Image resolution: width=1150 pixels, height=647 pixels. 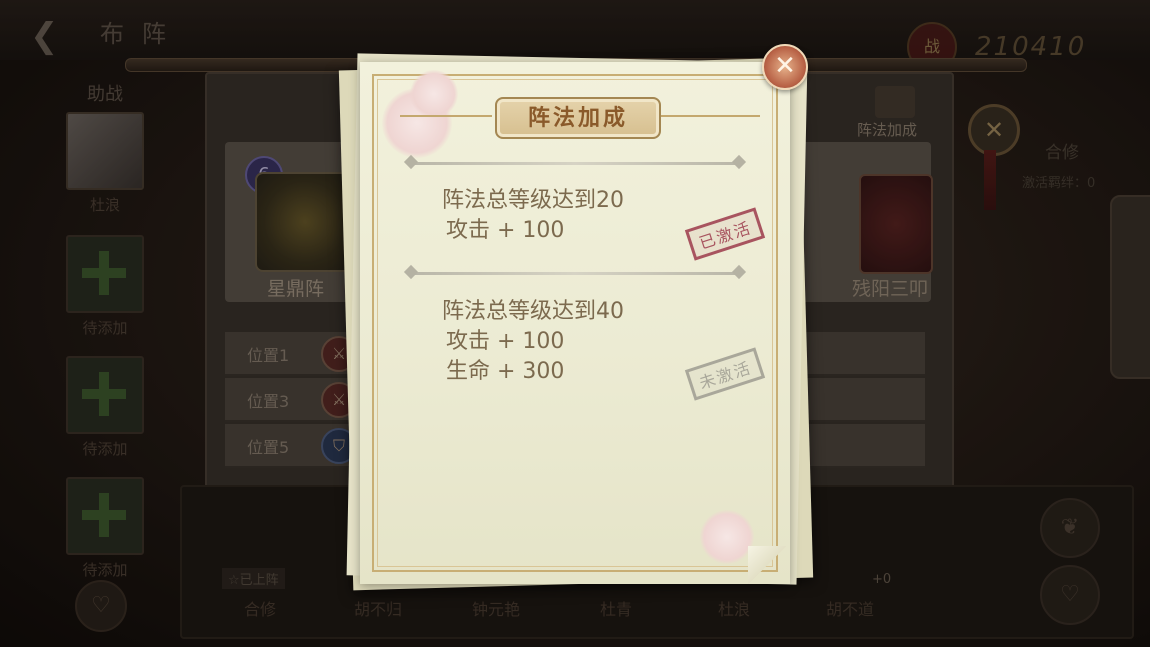 What do you see at coordinates (505, 371) in the screenshot?
I see `tier-effect: 生命 + 300` at bounding box center [505, 371].